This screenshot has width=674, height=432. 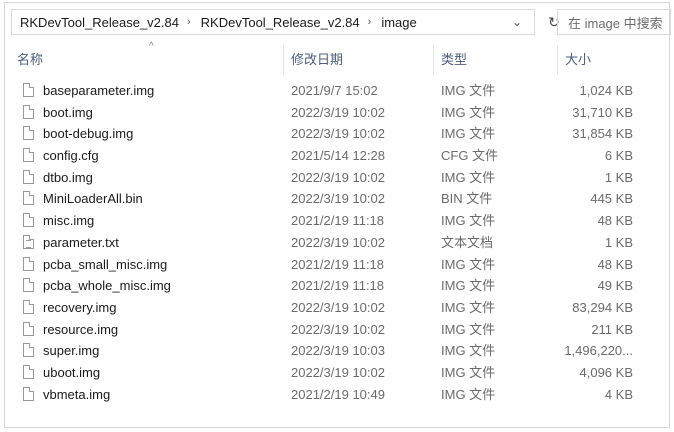 I want to click on breadcrumb-root: RKDevTool_Release_v2.84, so click(x=98, y=22).